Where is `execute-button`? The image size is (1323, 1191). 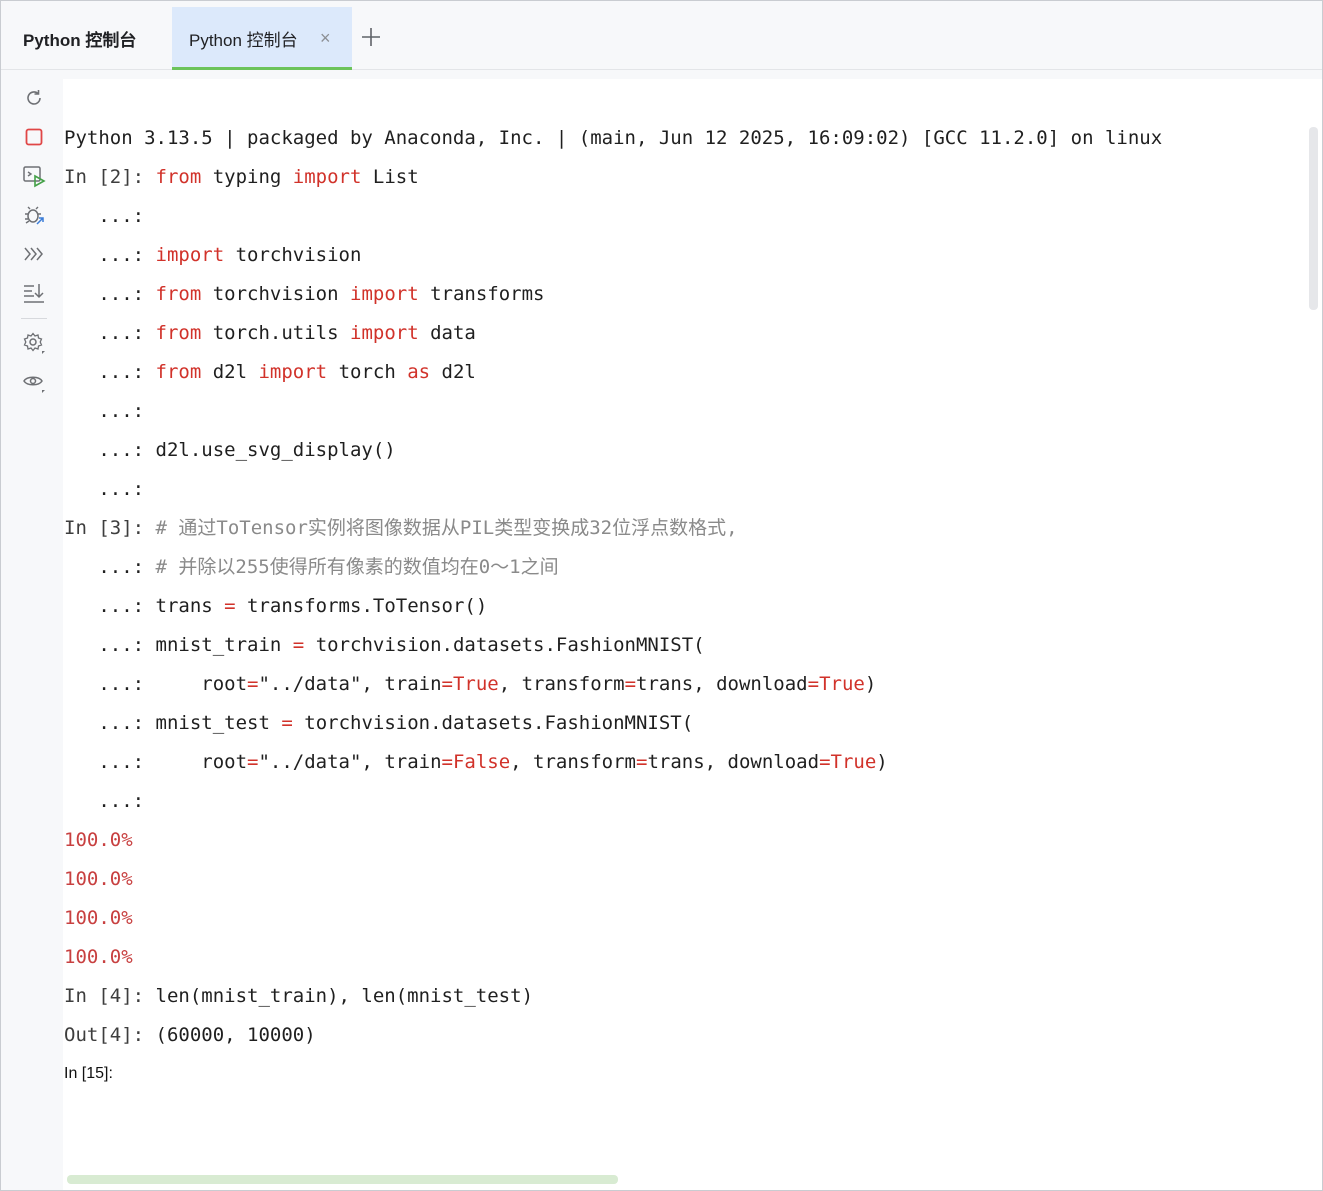 execute-button is located at coordinates (34, 176).